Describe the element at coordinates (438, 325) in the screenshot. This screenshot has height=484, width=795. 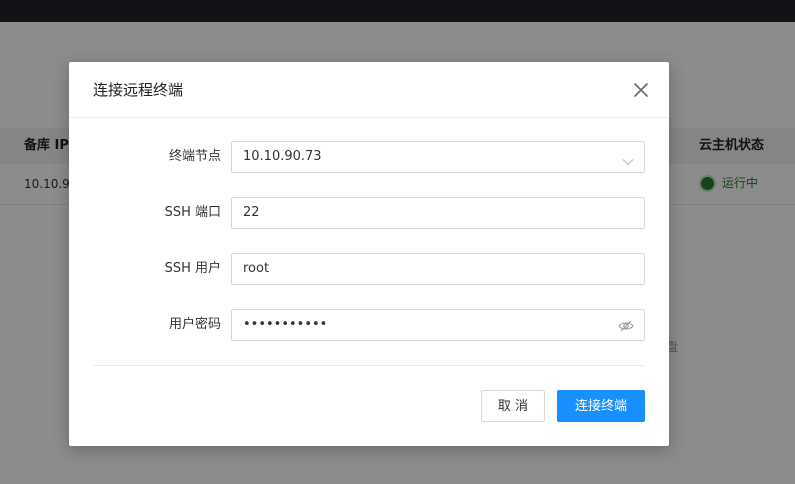
I see `password-field: •••••••••••` at that location.